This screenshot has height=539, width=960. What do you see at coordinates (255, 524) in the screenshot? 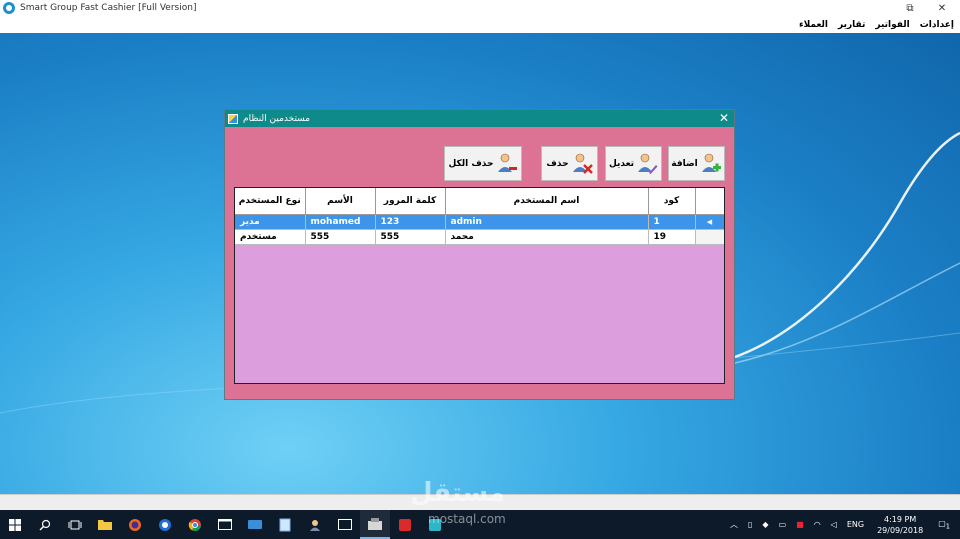
I see `app-blue-icon` at bounding box center [255, 524].